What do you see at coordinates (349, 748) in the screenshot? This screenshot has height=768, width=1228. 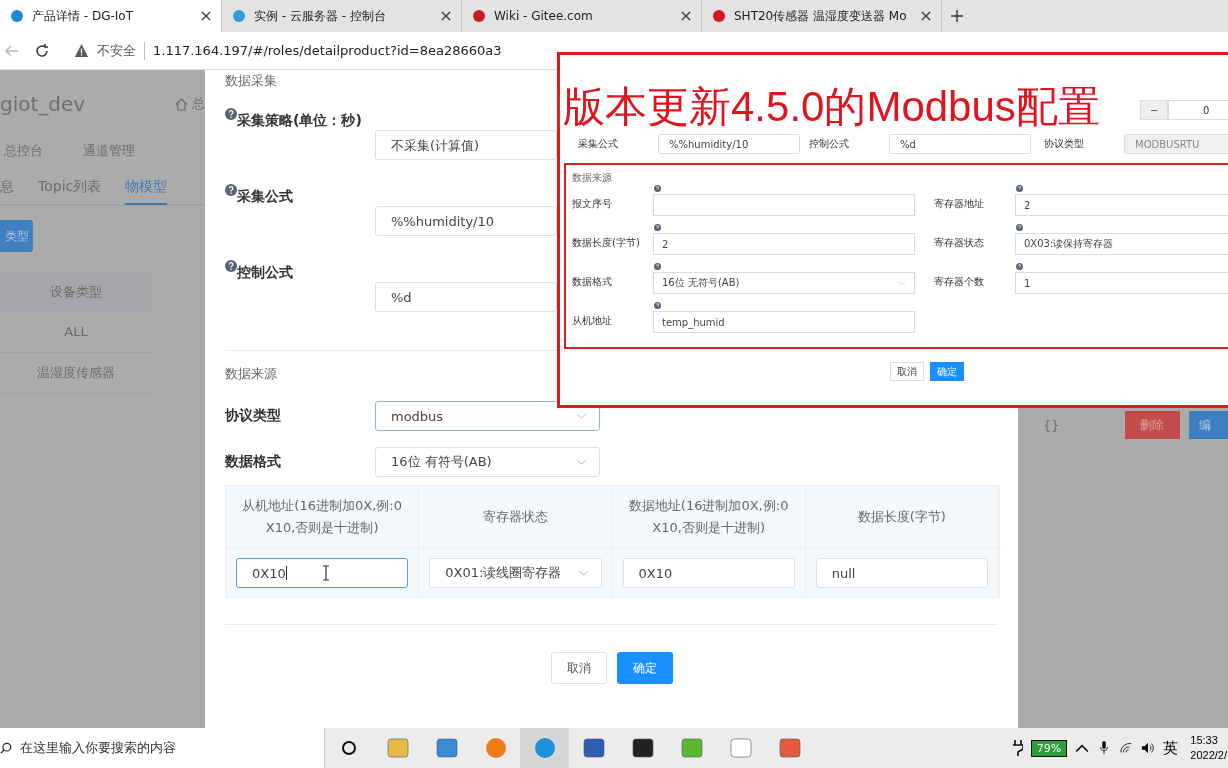 I see `circle-icon` at bounding box center [349, 748].